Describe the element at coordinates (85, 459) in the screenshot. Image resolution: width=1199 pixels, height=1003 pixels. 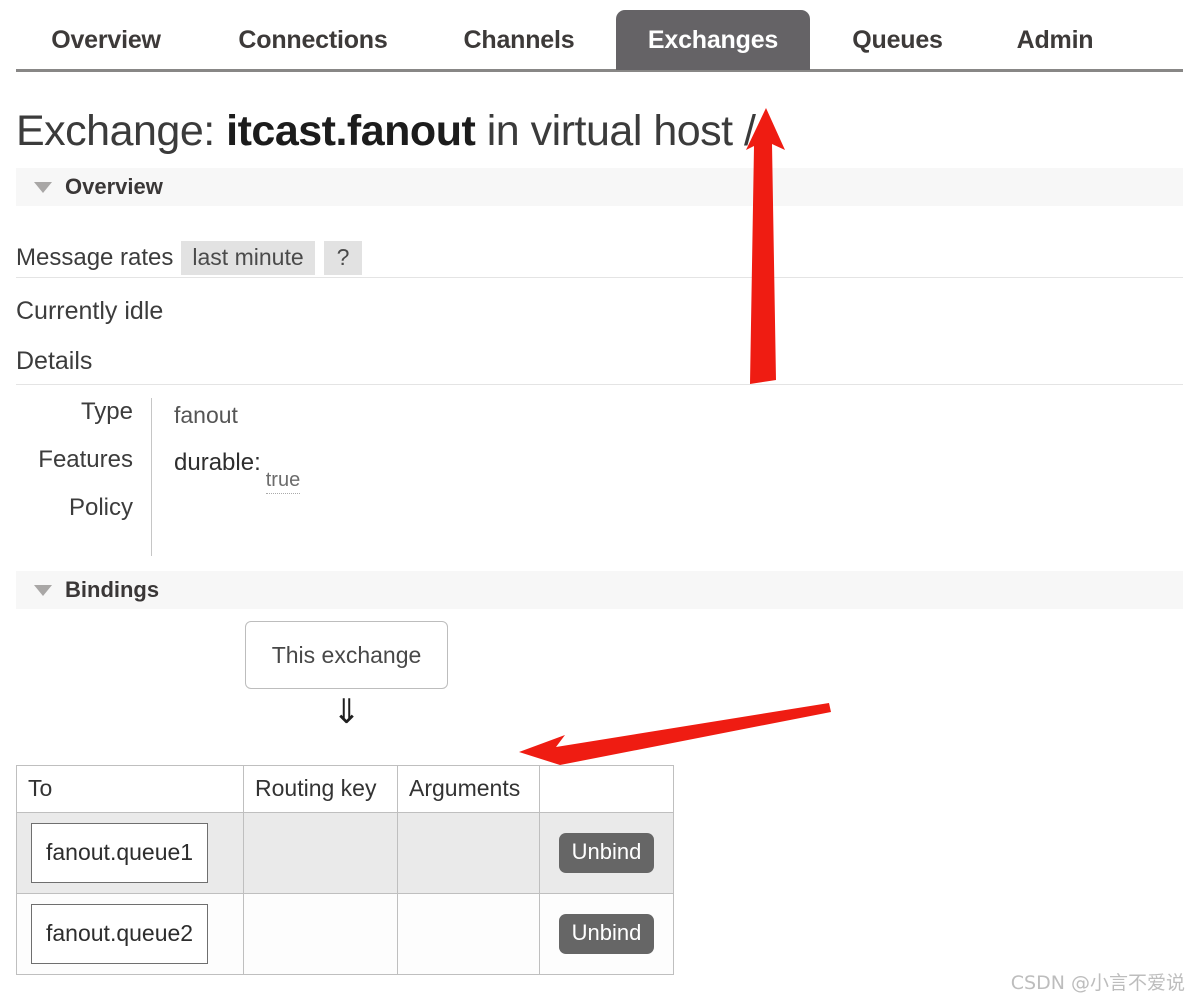
I see `details-key: Features` at that location.